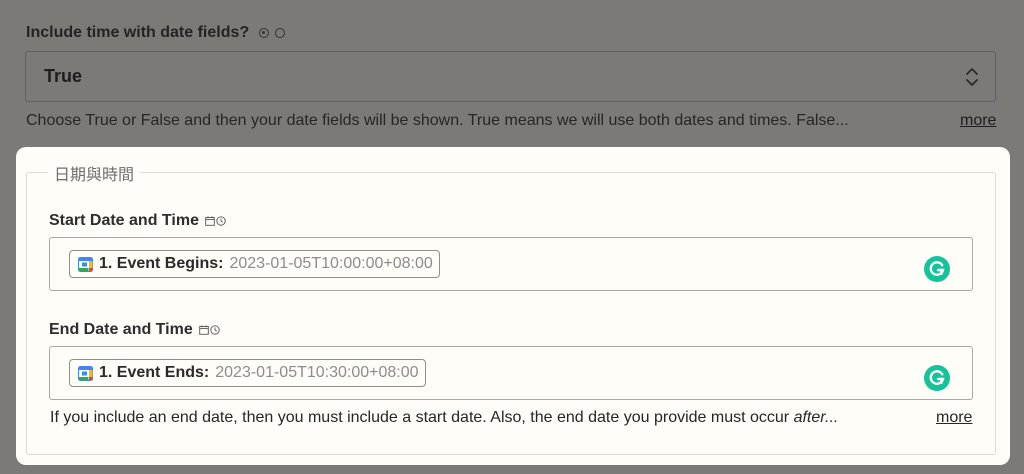 This screenshot has width=1024, height=474. Describe the element at coordinates (272, 33) in the screenshot. I see `include-time-radio-group` at that location.